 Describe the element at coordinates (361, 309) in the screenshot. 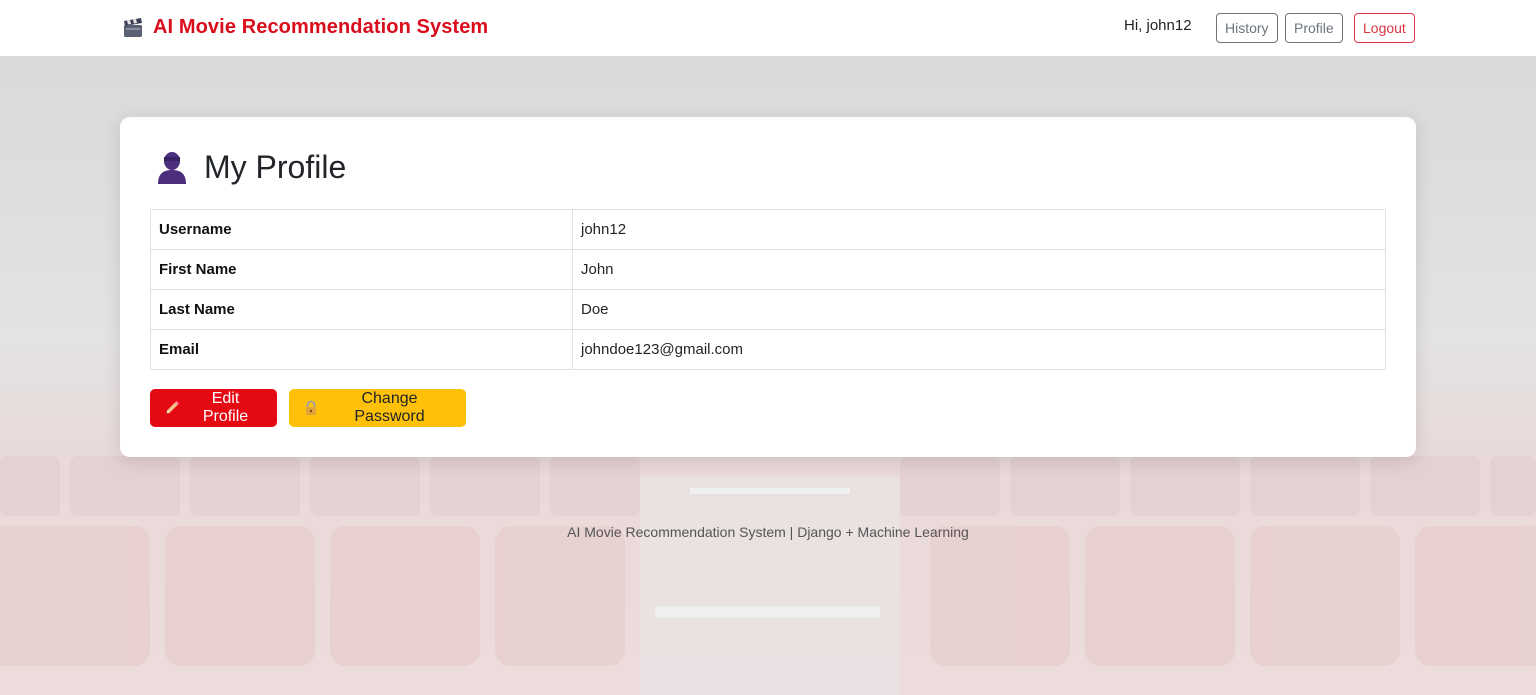

I see `last-name-label: Last Name` at that location.